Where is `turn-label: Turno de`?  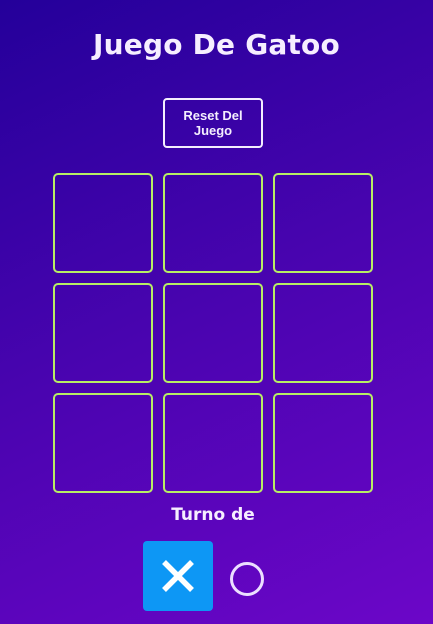
turn-label: Turno de is located at coordinates (213, 515).